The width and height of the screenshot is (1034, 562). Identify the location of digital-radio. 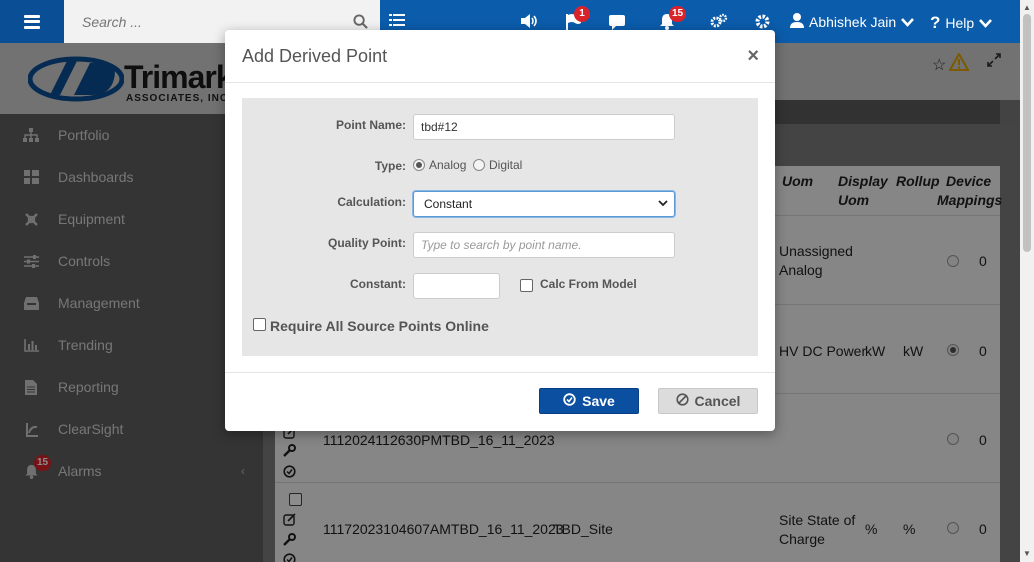
(479, 165).